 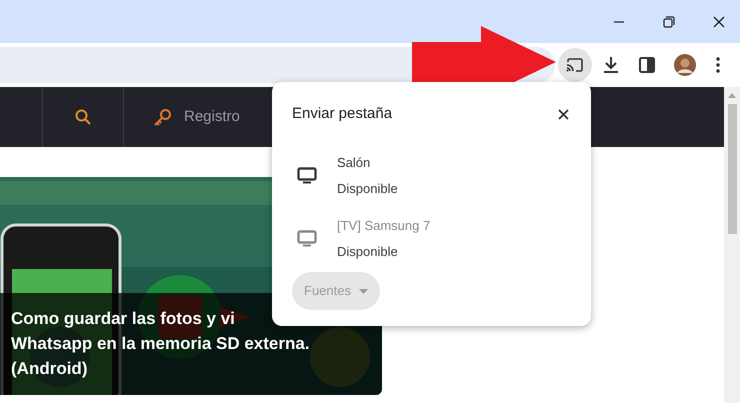 I want to click on register-link: Registro, so click(x=182, y=117).